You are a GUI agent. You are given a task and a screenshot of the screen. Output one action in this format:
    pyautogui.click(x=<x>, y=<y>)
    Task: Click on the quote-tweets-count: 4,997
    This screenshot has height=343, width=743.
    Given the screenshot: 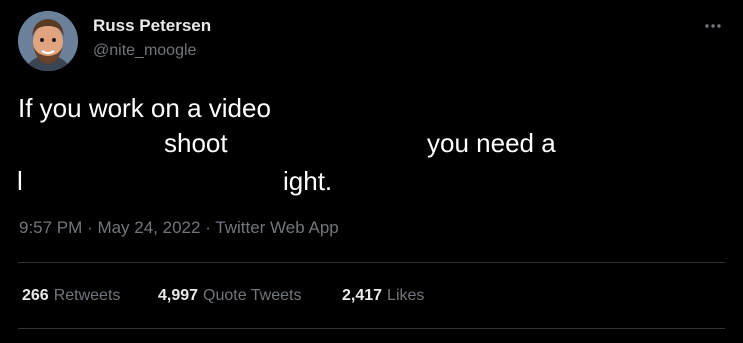 What is the action you would take?
    pyautogui.click(x=178, y=295)
    